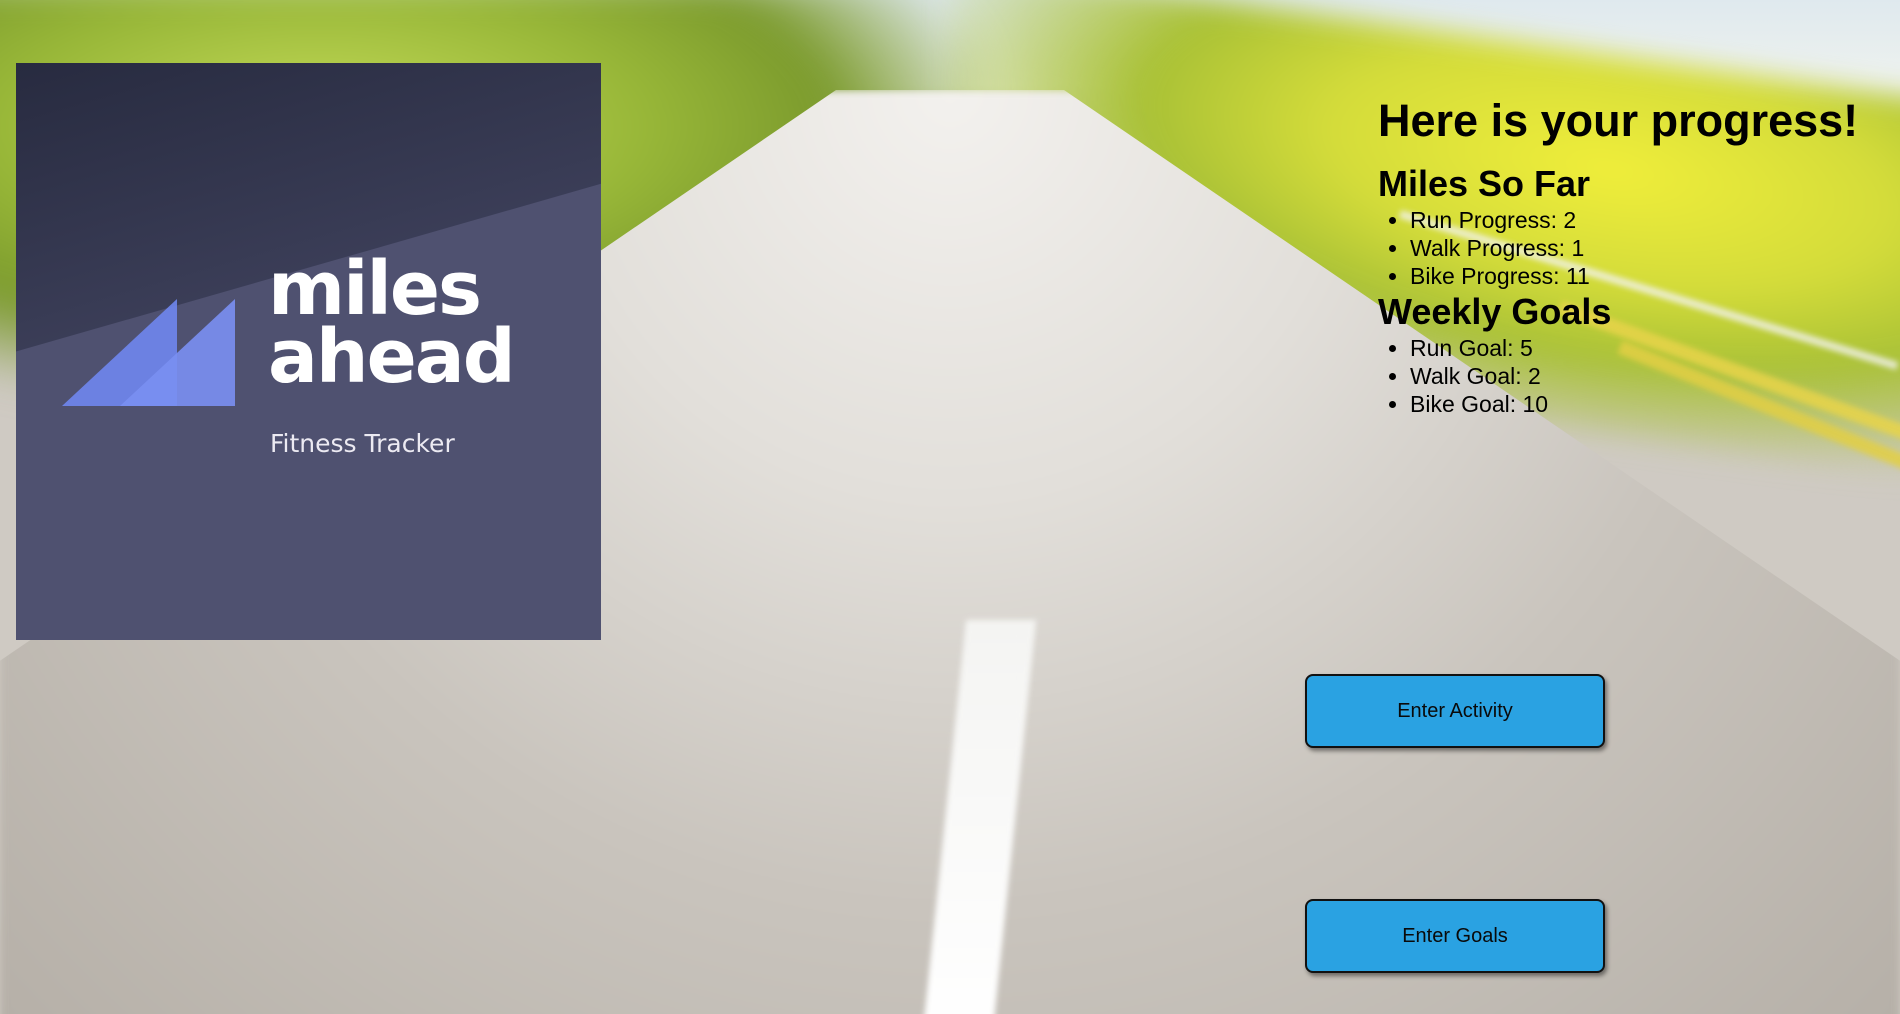  What do you see at coordinates (1634, 220) in the screenshot?
I see `list-item-run-progress: Run Progress: 2` at bounding box center [1634, 220].